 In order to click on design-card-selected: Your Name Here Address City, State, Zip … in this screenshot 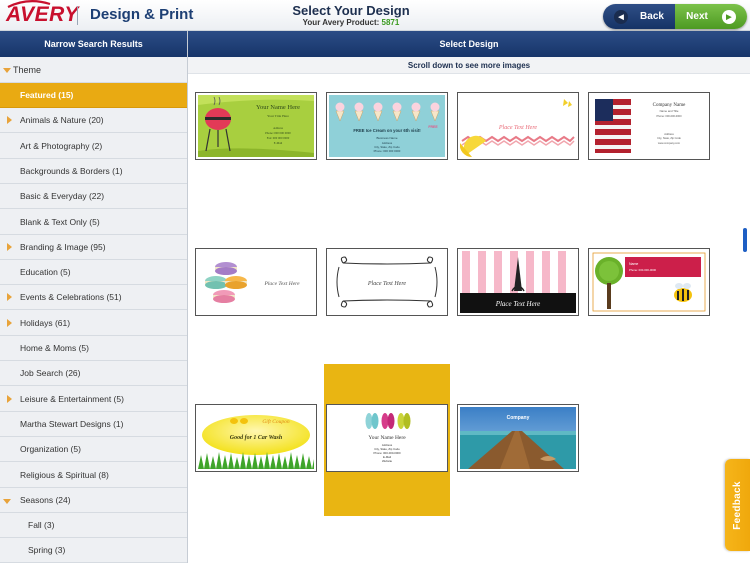, I will do `click(387, 438)`.